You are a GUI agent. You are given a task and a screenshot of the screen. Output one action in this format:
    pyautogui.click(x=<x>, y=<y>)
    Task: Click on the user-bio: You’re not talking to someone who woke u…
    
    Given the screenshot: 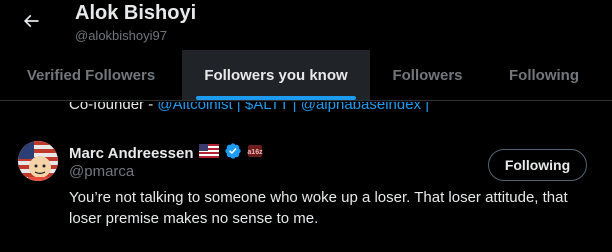 What is the action you would take?
    pyautogui.click(x=318, y=208)
    